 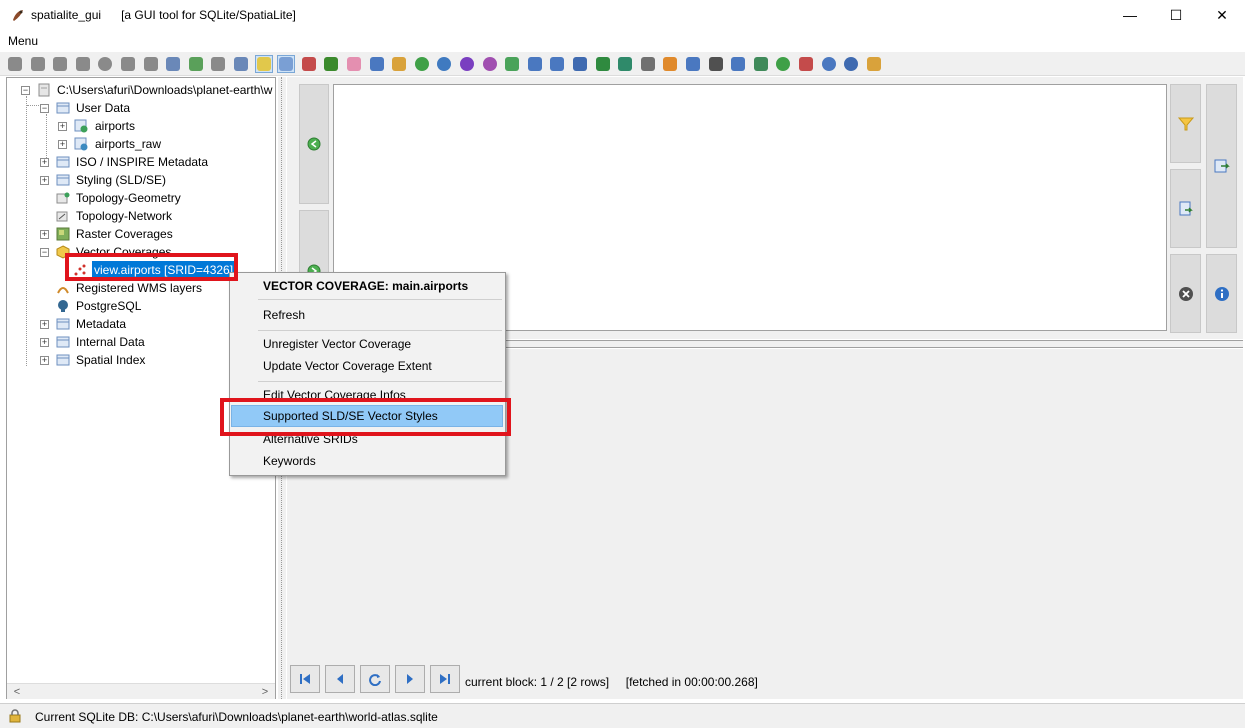 What do you see at coordinates (286, 64) in the screenshot?
I see `composer-tool-button` at bounding box center [286, 64].